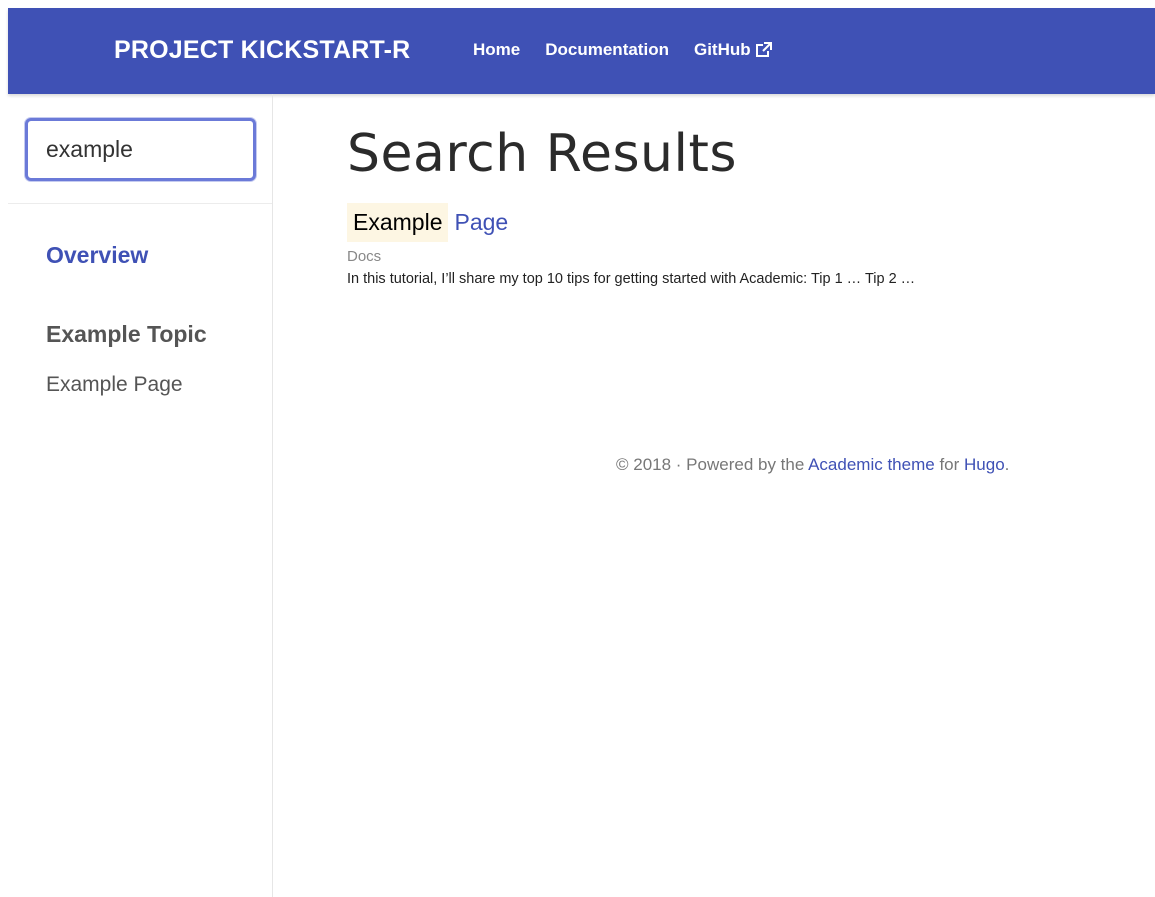 This screenshot has width=1155, height=897. I want to click on page-title: Search Results, so click(542, 154).